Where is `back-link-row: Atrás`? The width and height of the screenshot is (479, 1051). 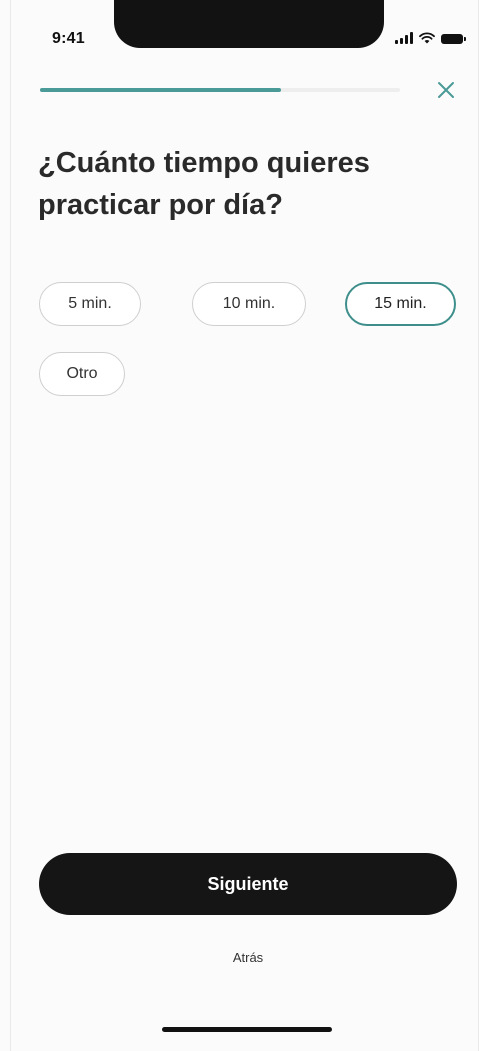 back-link-row: Atrás is located at coordinates (239, 957).